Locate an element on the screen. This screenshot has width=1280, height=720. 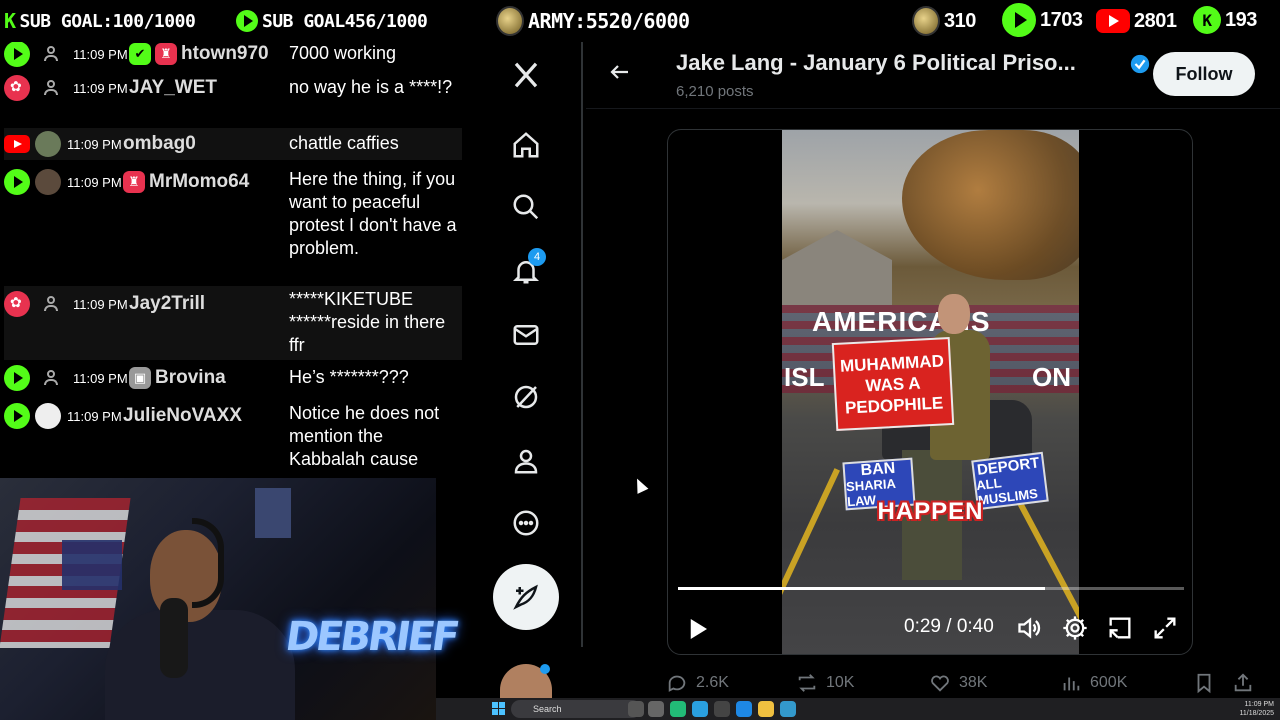
vscode-icon is located at coordinates (744, 709).